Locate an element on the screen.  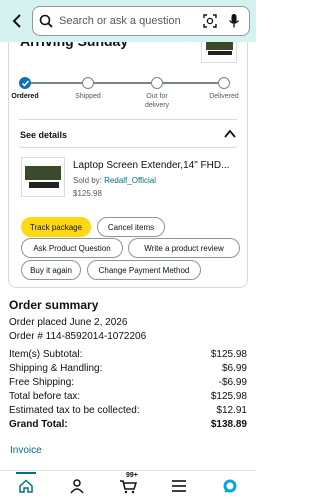
back-button is located at coordinates (17, 21).